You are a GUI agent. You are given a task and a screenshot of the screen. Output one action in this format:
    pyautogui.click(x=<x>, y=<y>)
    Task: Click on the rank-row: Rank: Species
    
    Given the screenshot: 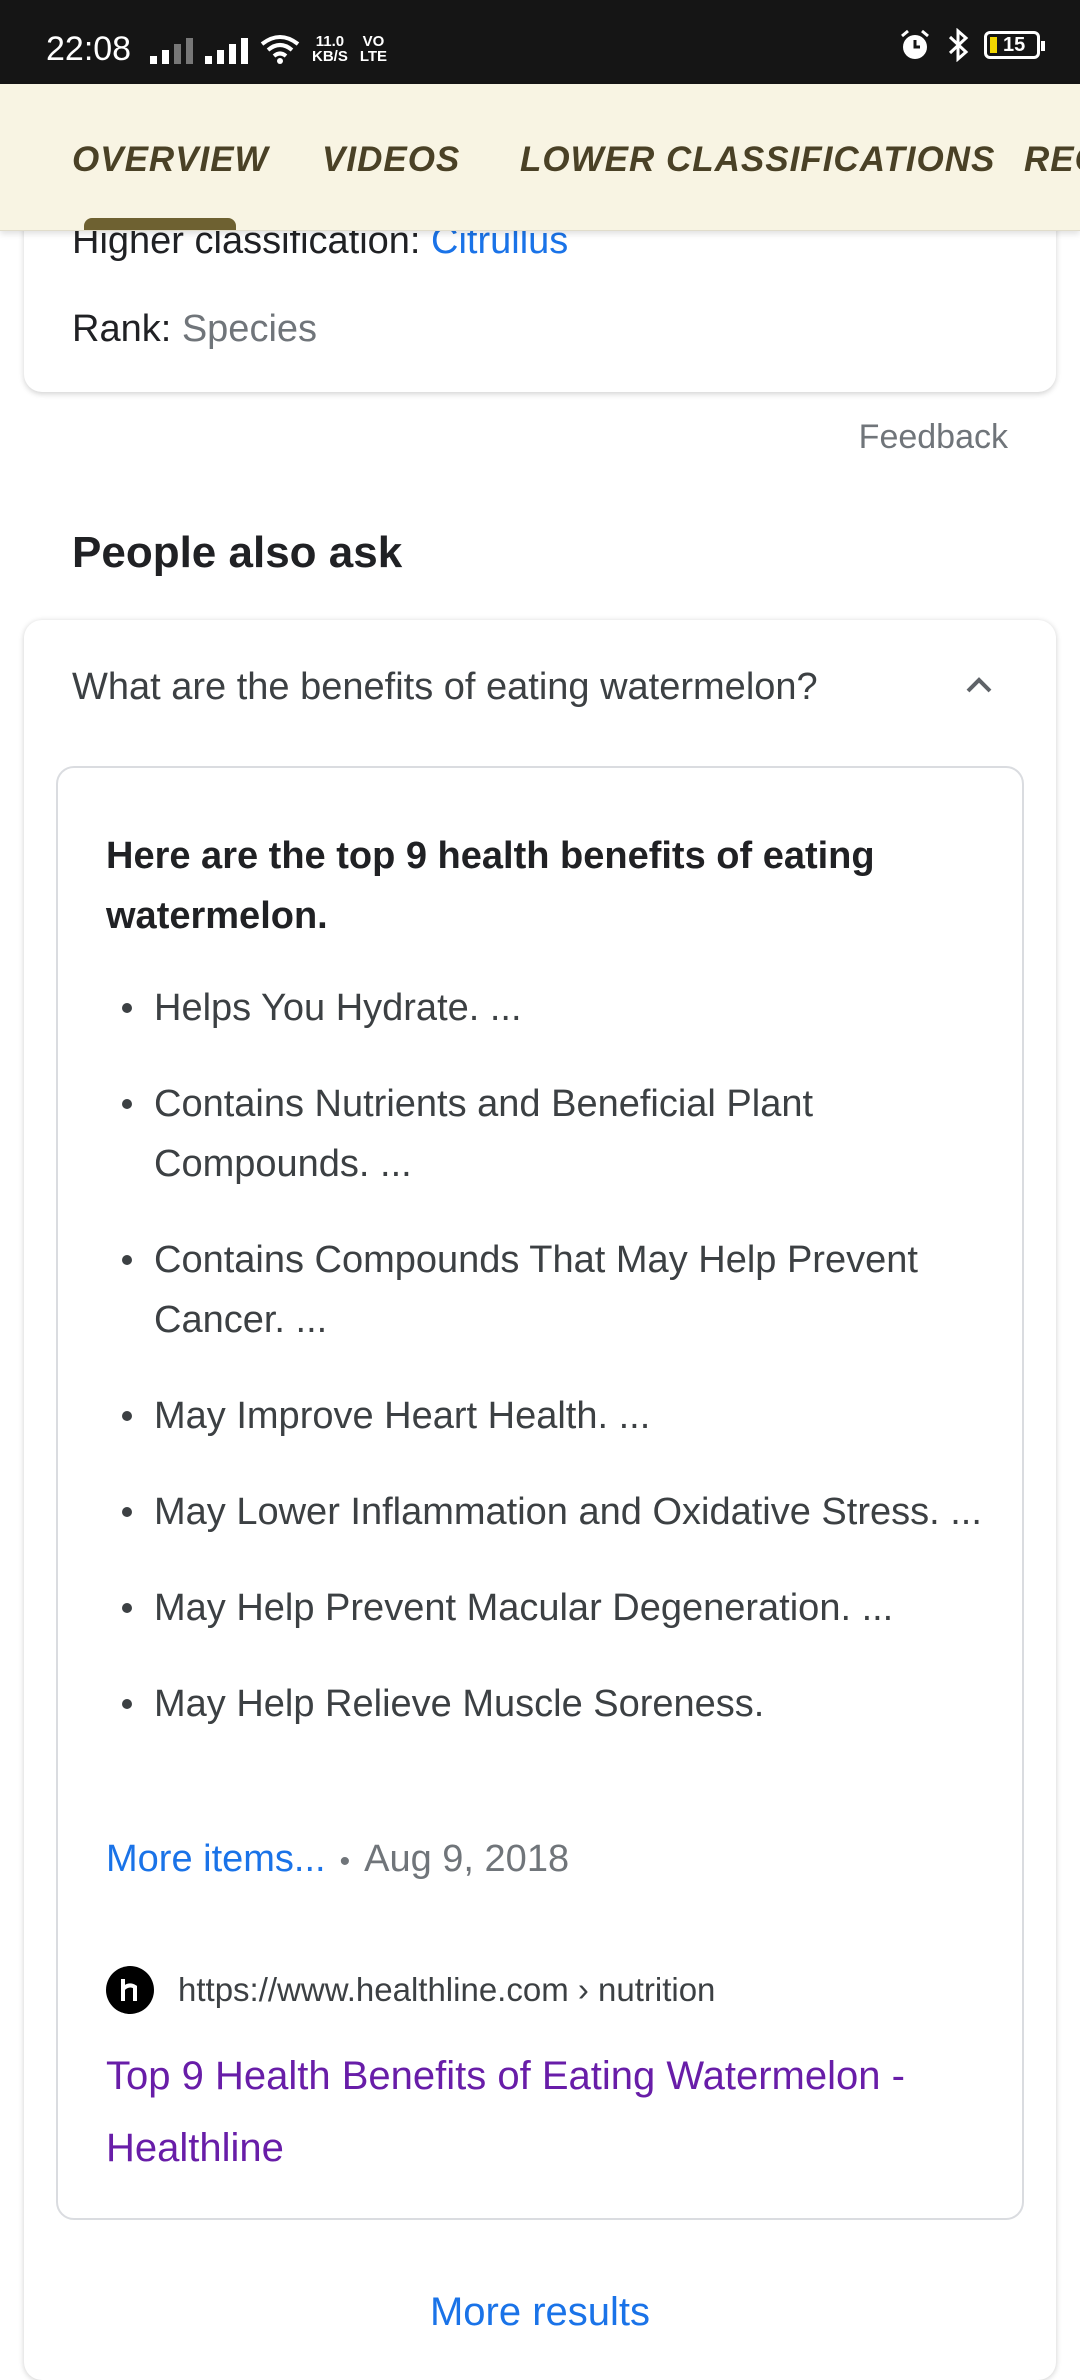 What is the action you would take?
    pyautogui.click(x=195, y=329)
    